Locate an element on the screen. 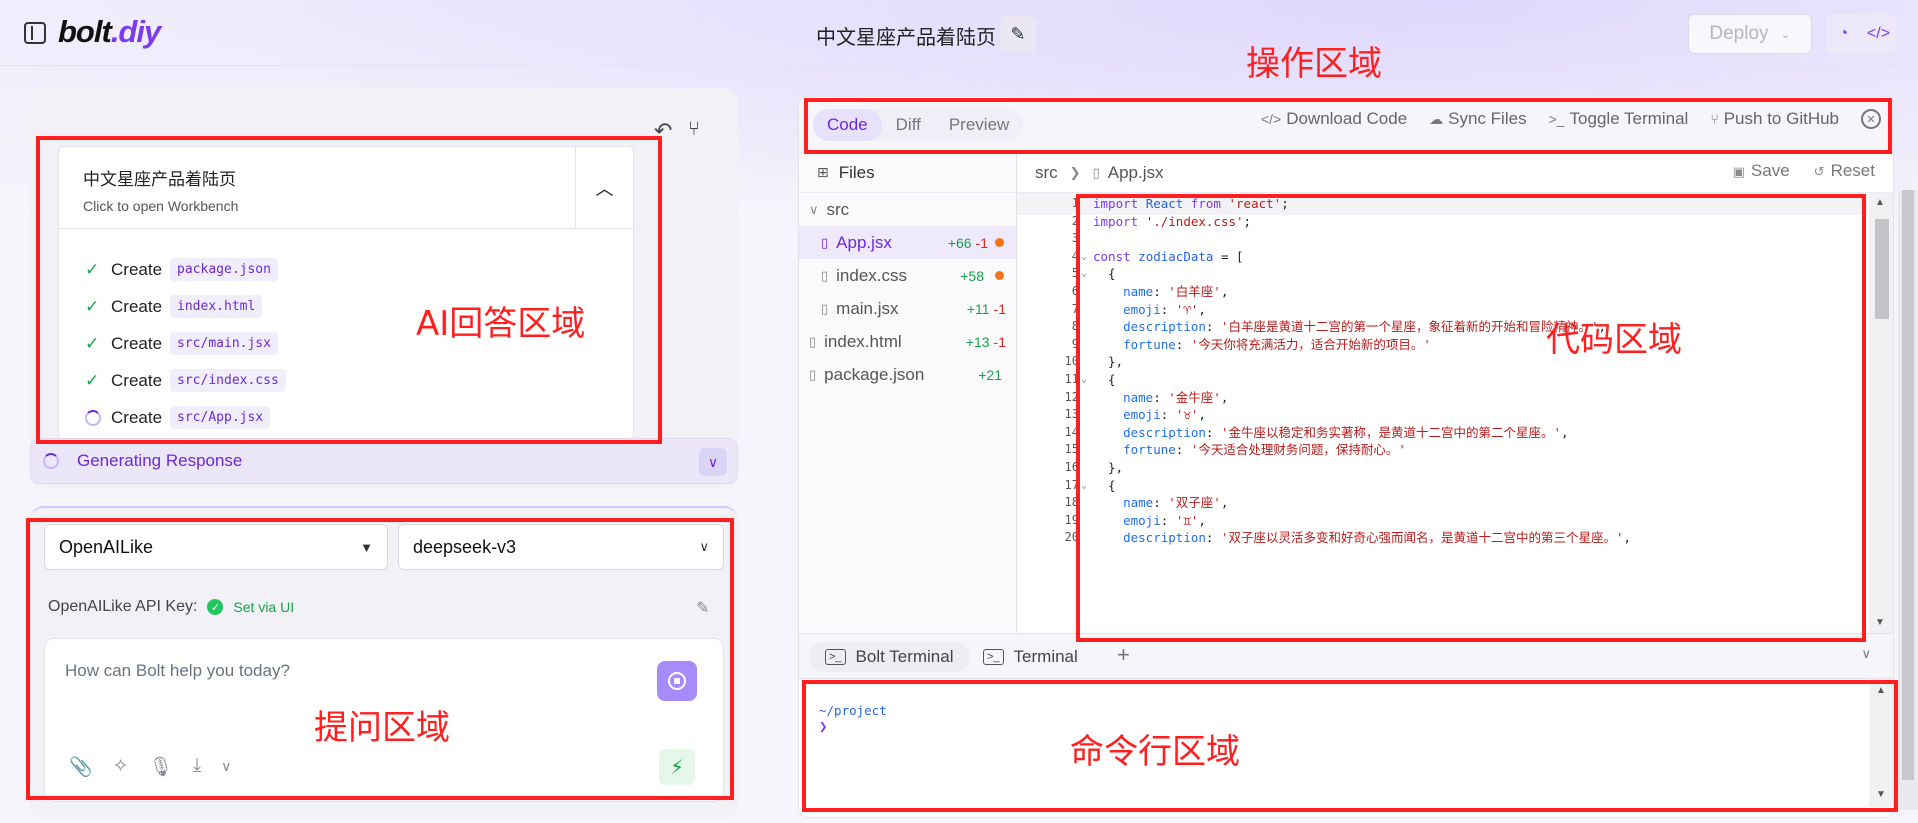 The height and width of the screenshot is (823, 1918). editor-scrollbar: ▲ ▼ is located at coordinates (1881, 413).